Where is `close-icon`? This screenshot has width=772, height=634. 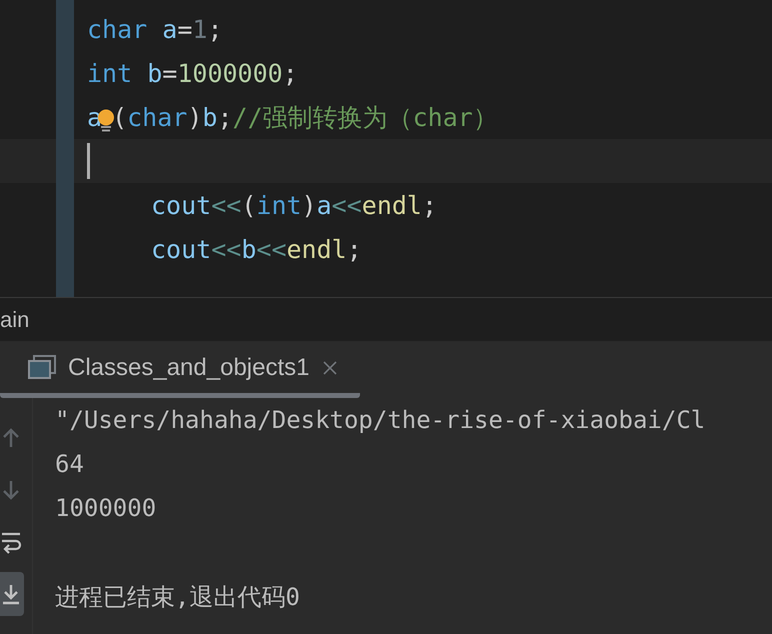
close-icon is located at coordinates (330, 368).